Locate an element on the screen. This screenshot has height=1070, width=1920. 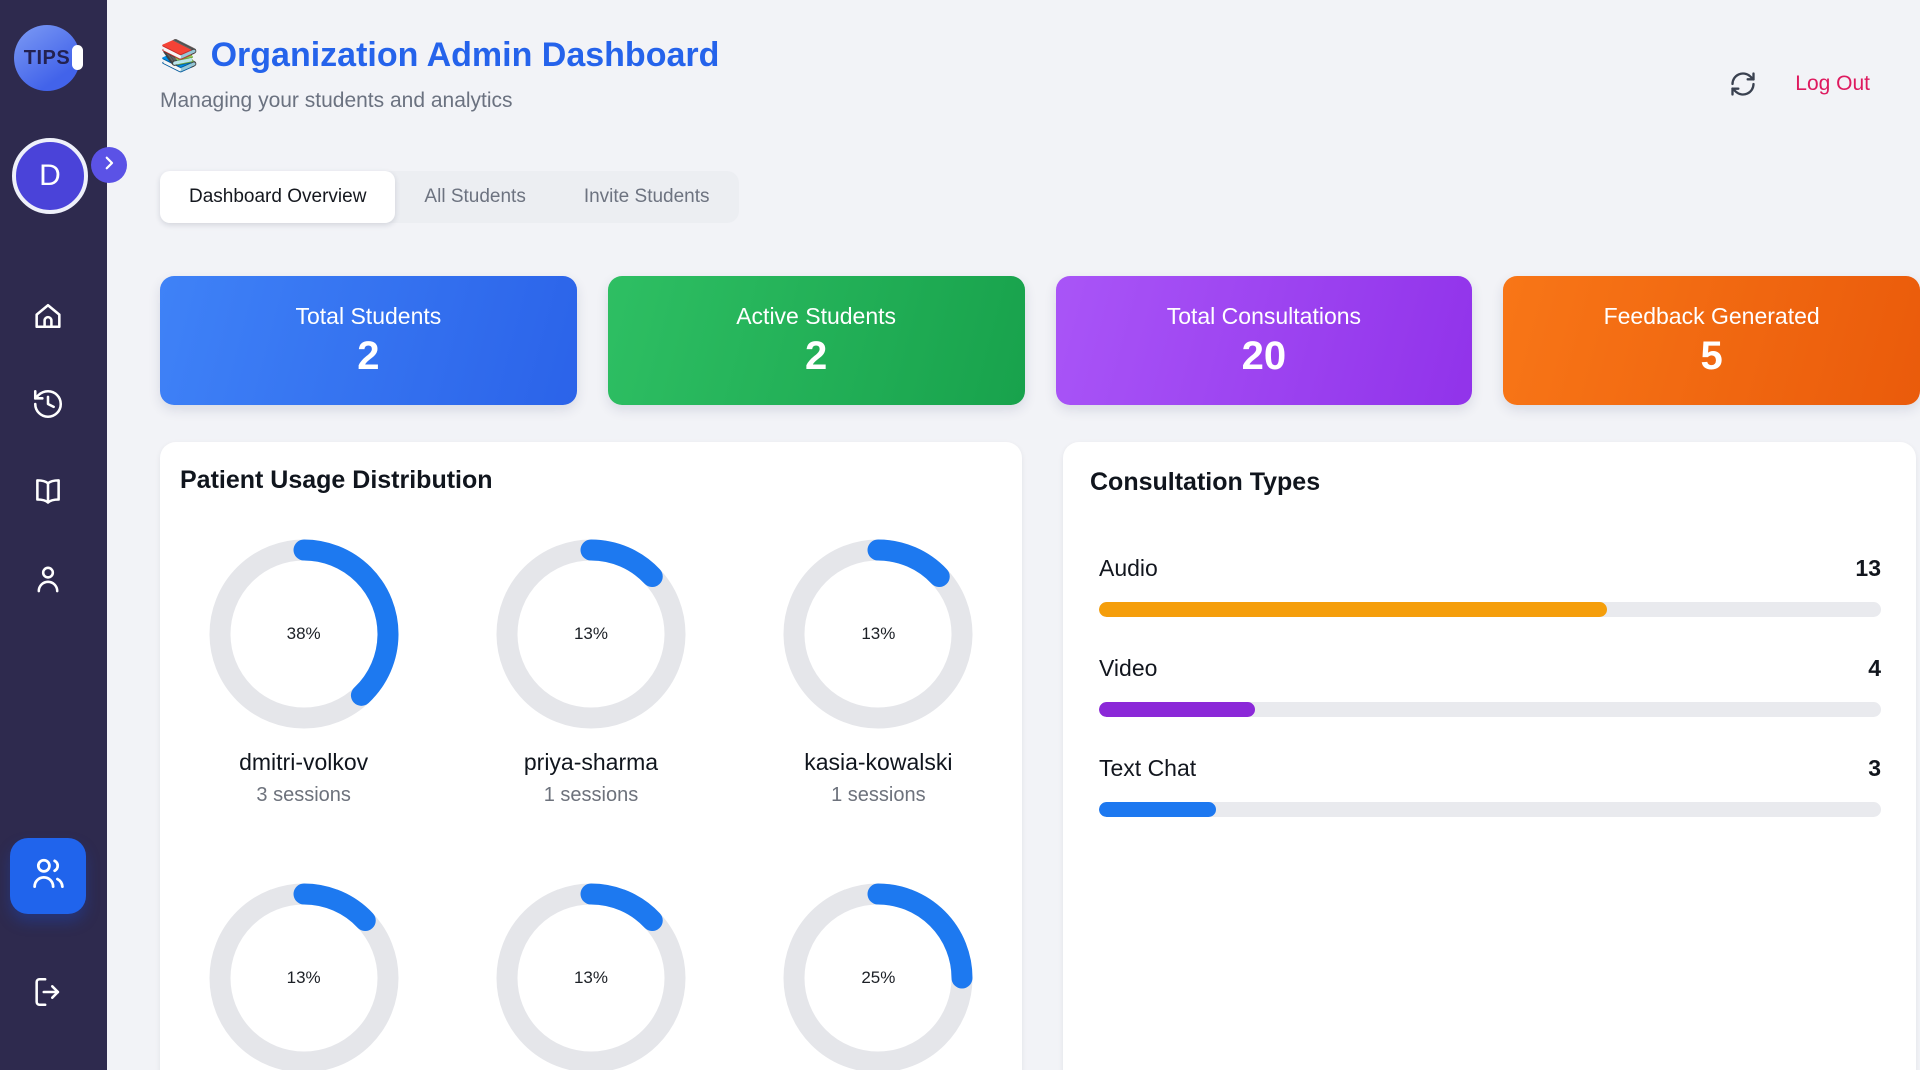
sidebar-item-library is located at coordinates (48, 491).